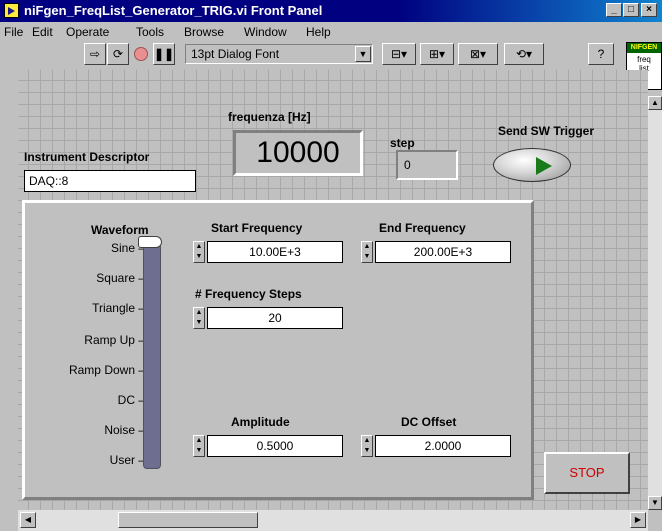  What do you see at coordinates (546, 131) in the screenshot?
I see `send-sw-trigger-label: Send SW Trigger` at bounding box center [546, 131].